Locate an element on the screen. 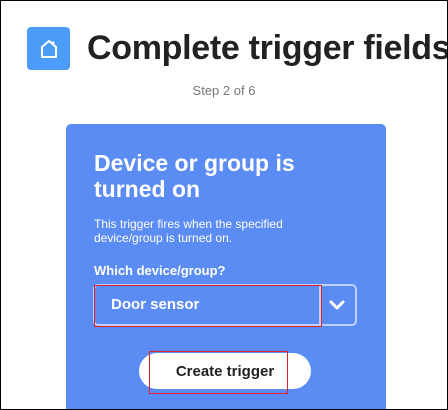 Image resolution: width=448 pixels, height=410 pixels. trigger-title: Device or group is turned on is located at coordinates (194, 176).